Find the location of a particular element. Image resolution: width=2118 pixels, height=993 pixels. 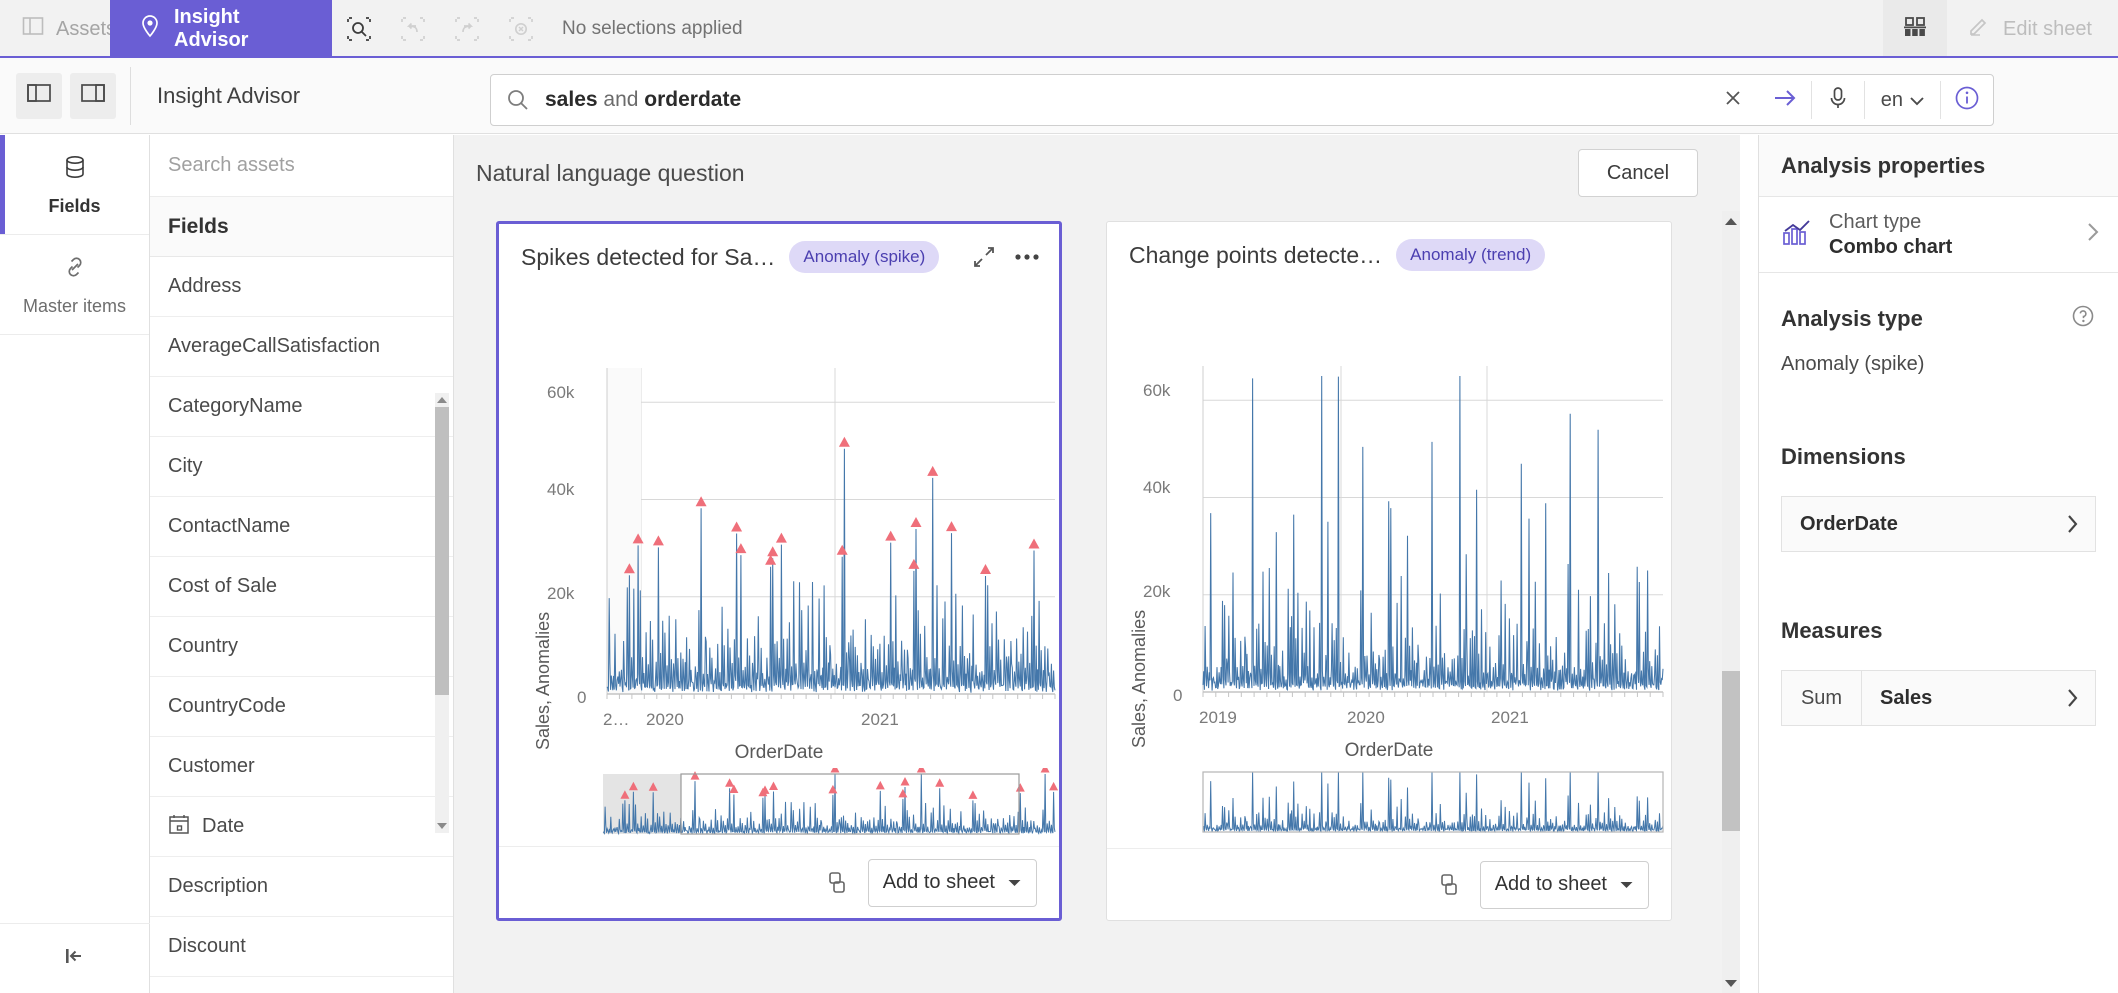

cancel-button: Cancel is located at coordinates (1638, 173).